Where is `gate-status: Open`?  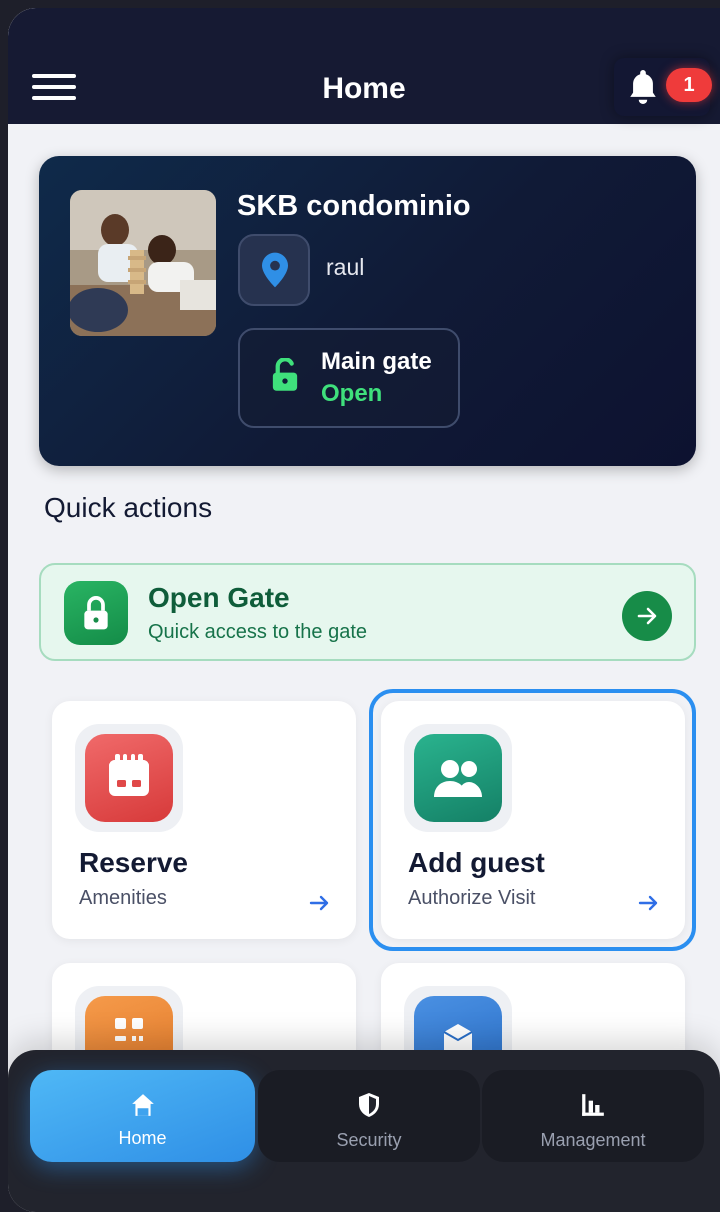
gate-status: Open is located at coordinates (352, 393).